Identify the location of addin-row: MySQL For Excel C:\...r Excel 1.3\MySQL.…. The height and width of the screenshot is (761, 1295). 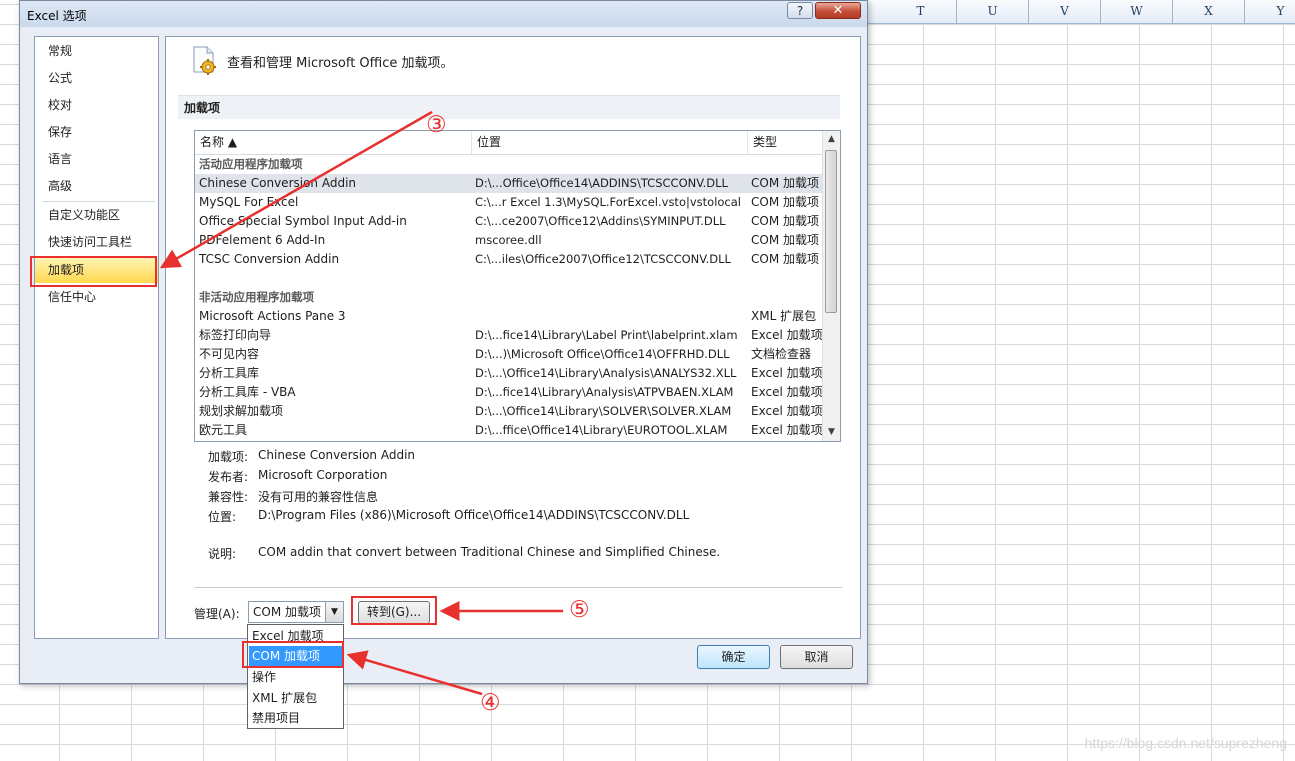
(509, 202).